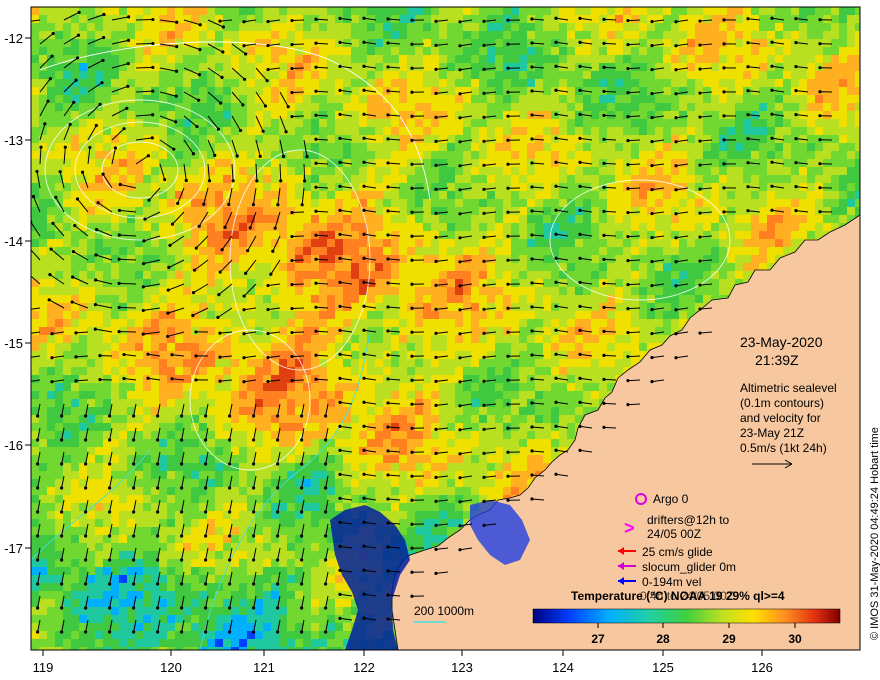  I want to click on y-tick-label: -13, so click(13, 140).